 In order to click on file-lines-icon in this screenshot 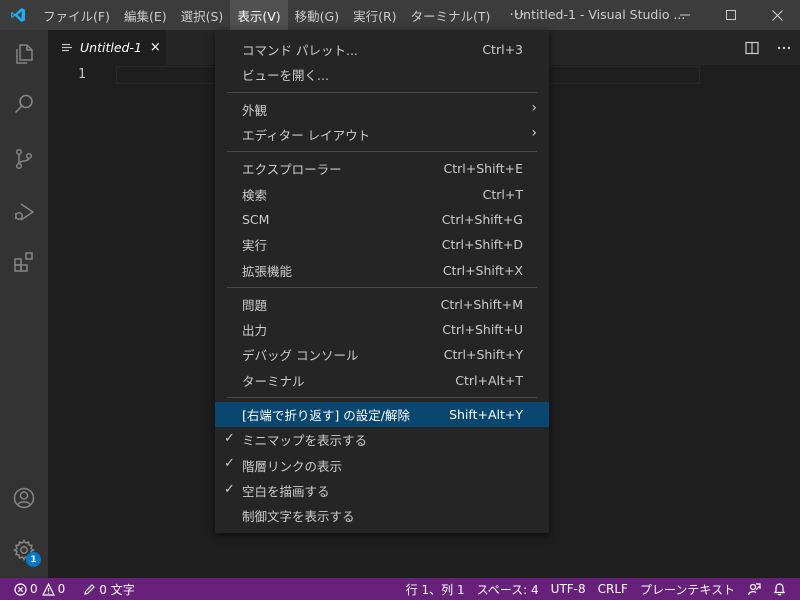, I will do `click(68, 48)`.